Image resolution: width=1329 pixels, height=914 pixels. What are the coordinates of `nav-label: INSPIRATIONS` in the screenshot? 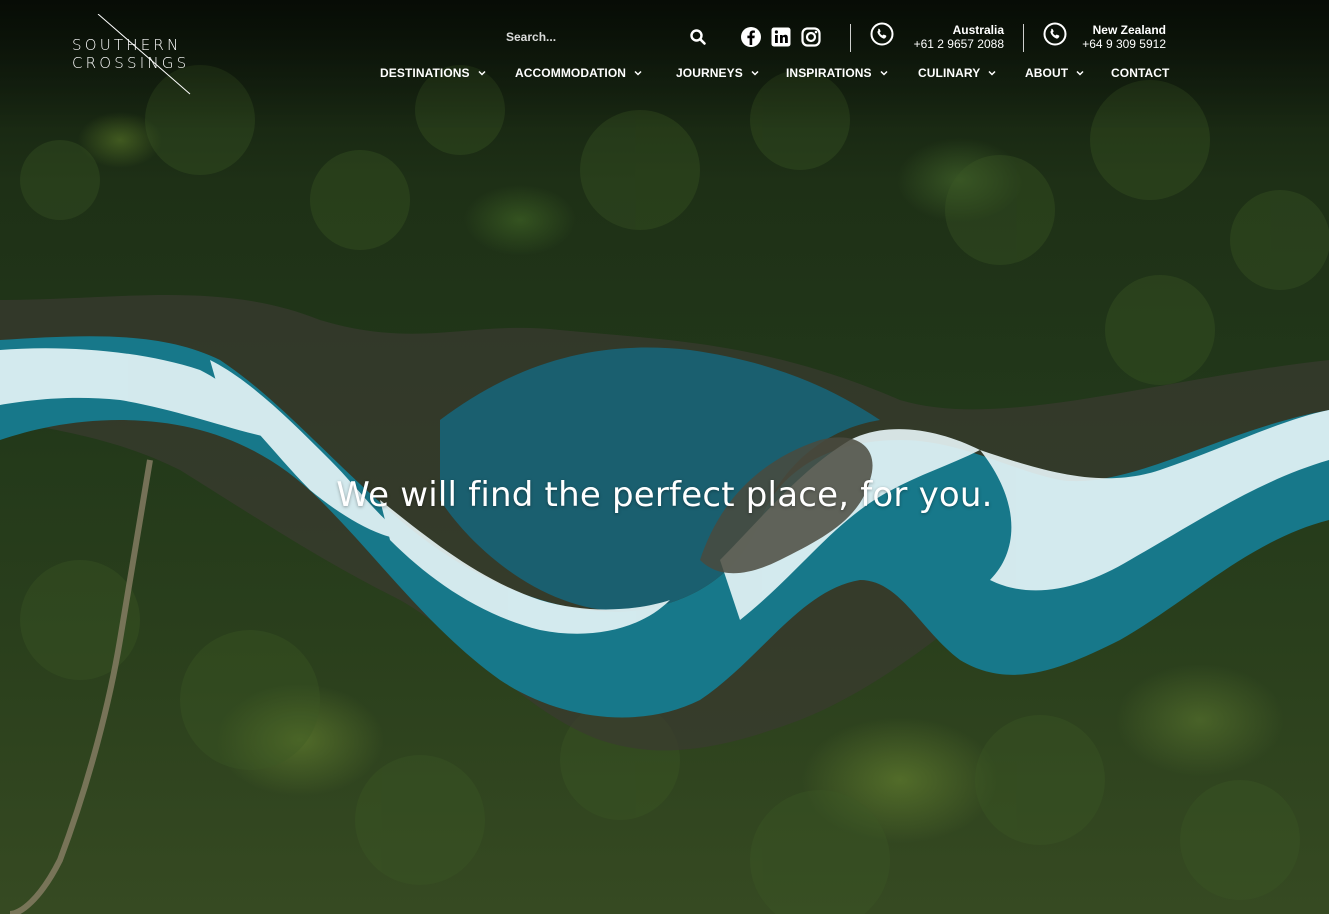 It's located at (829, 73).